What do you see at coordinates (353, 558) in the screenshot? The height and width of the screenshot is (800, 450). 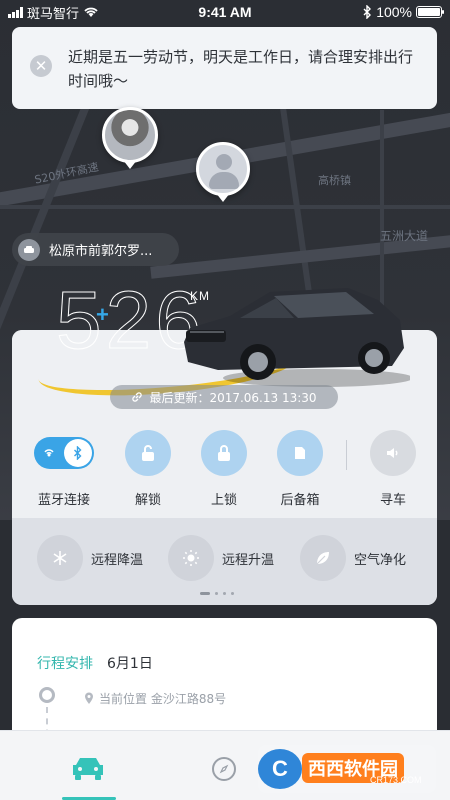 I see `air-purify-button: 空气净化` at bounding box center [353, 558].